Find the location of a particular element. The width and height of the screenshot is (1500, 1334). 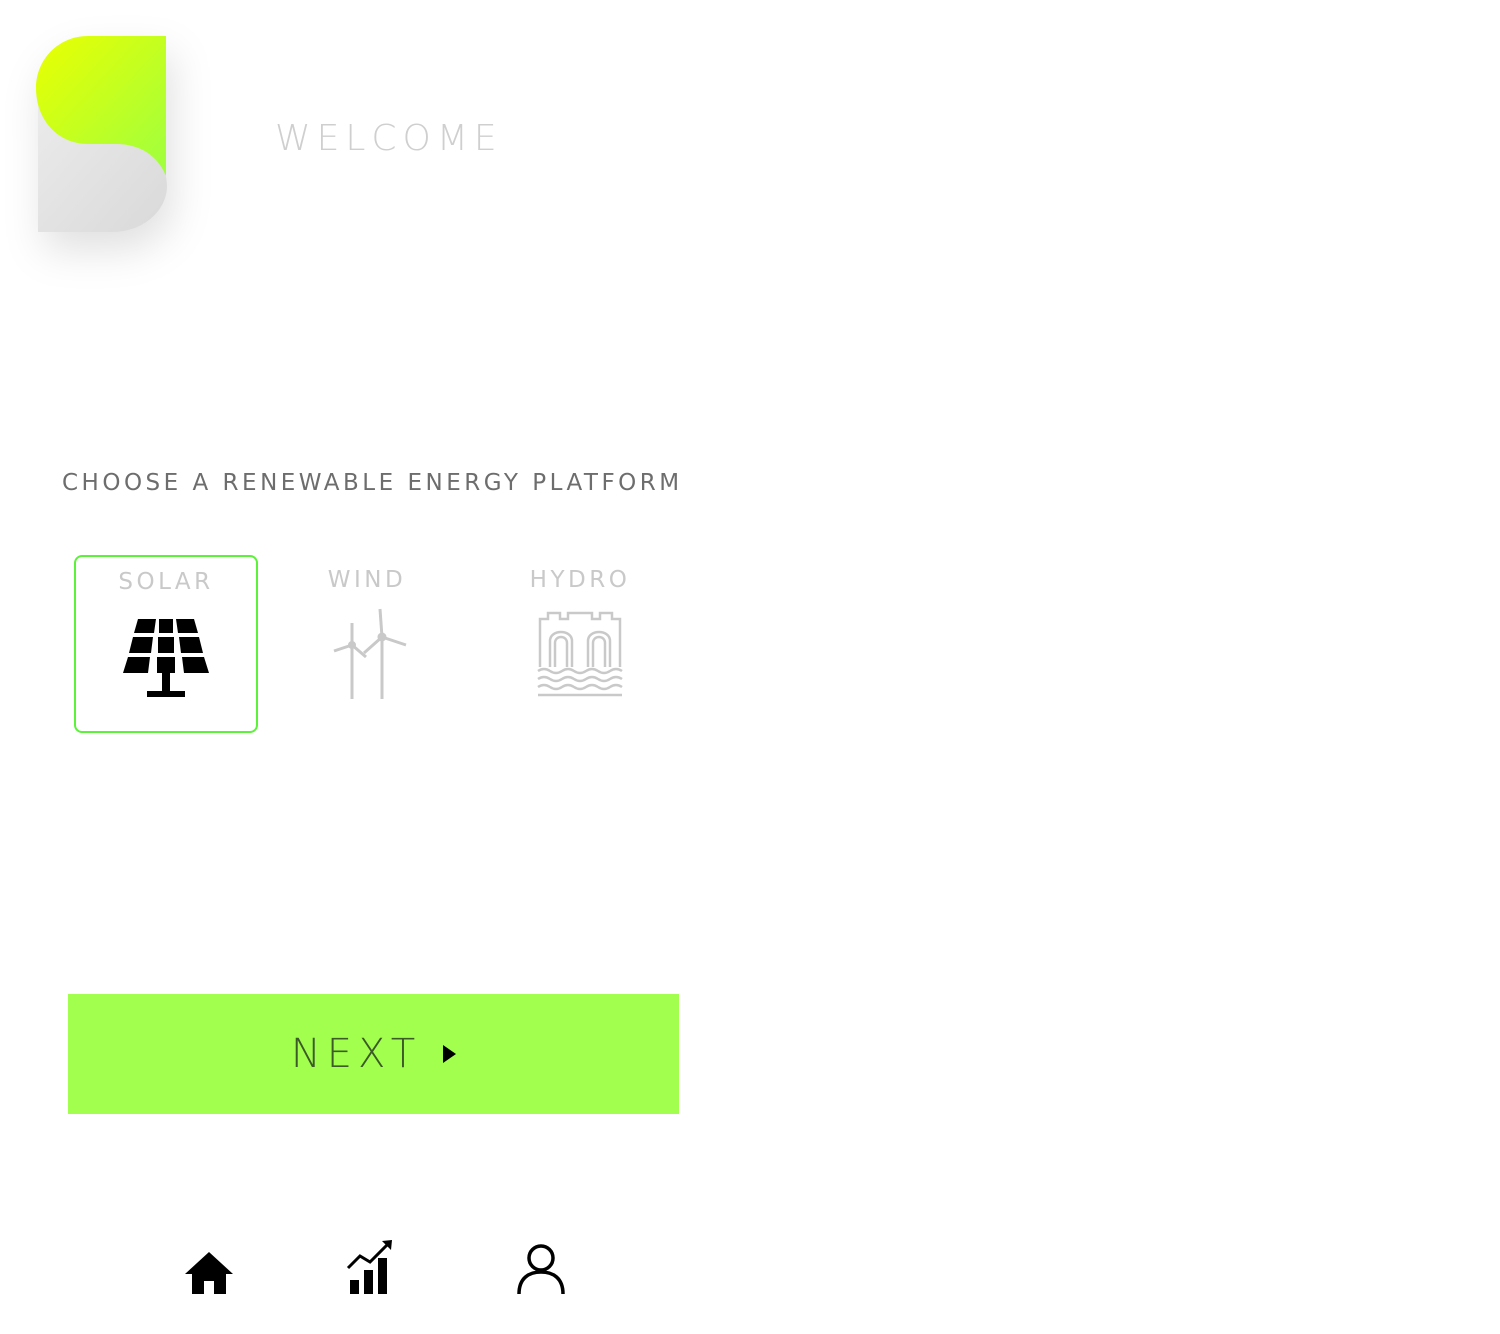

nav-home-button is located at coordinates (209, 1275).